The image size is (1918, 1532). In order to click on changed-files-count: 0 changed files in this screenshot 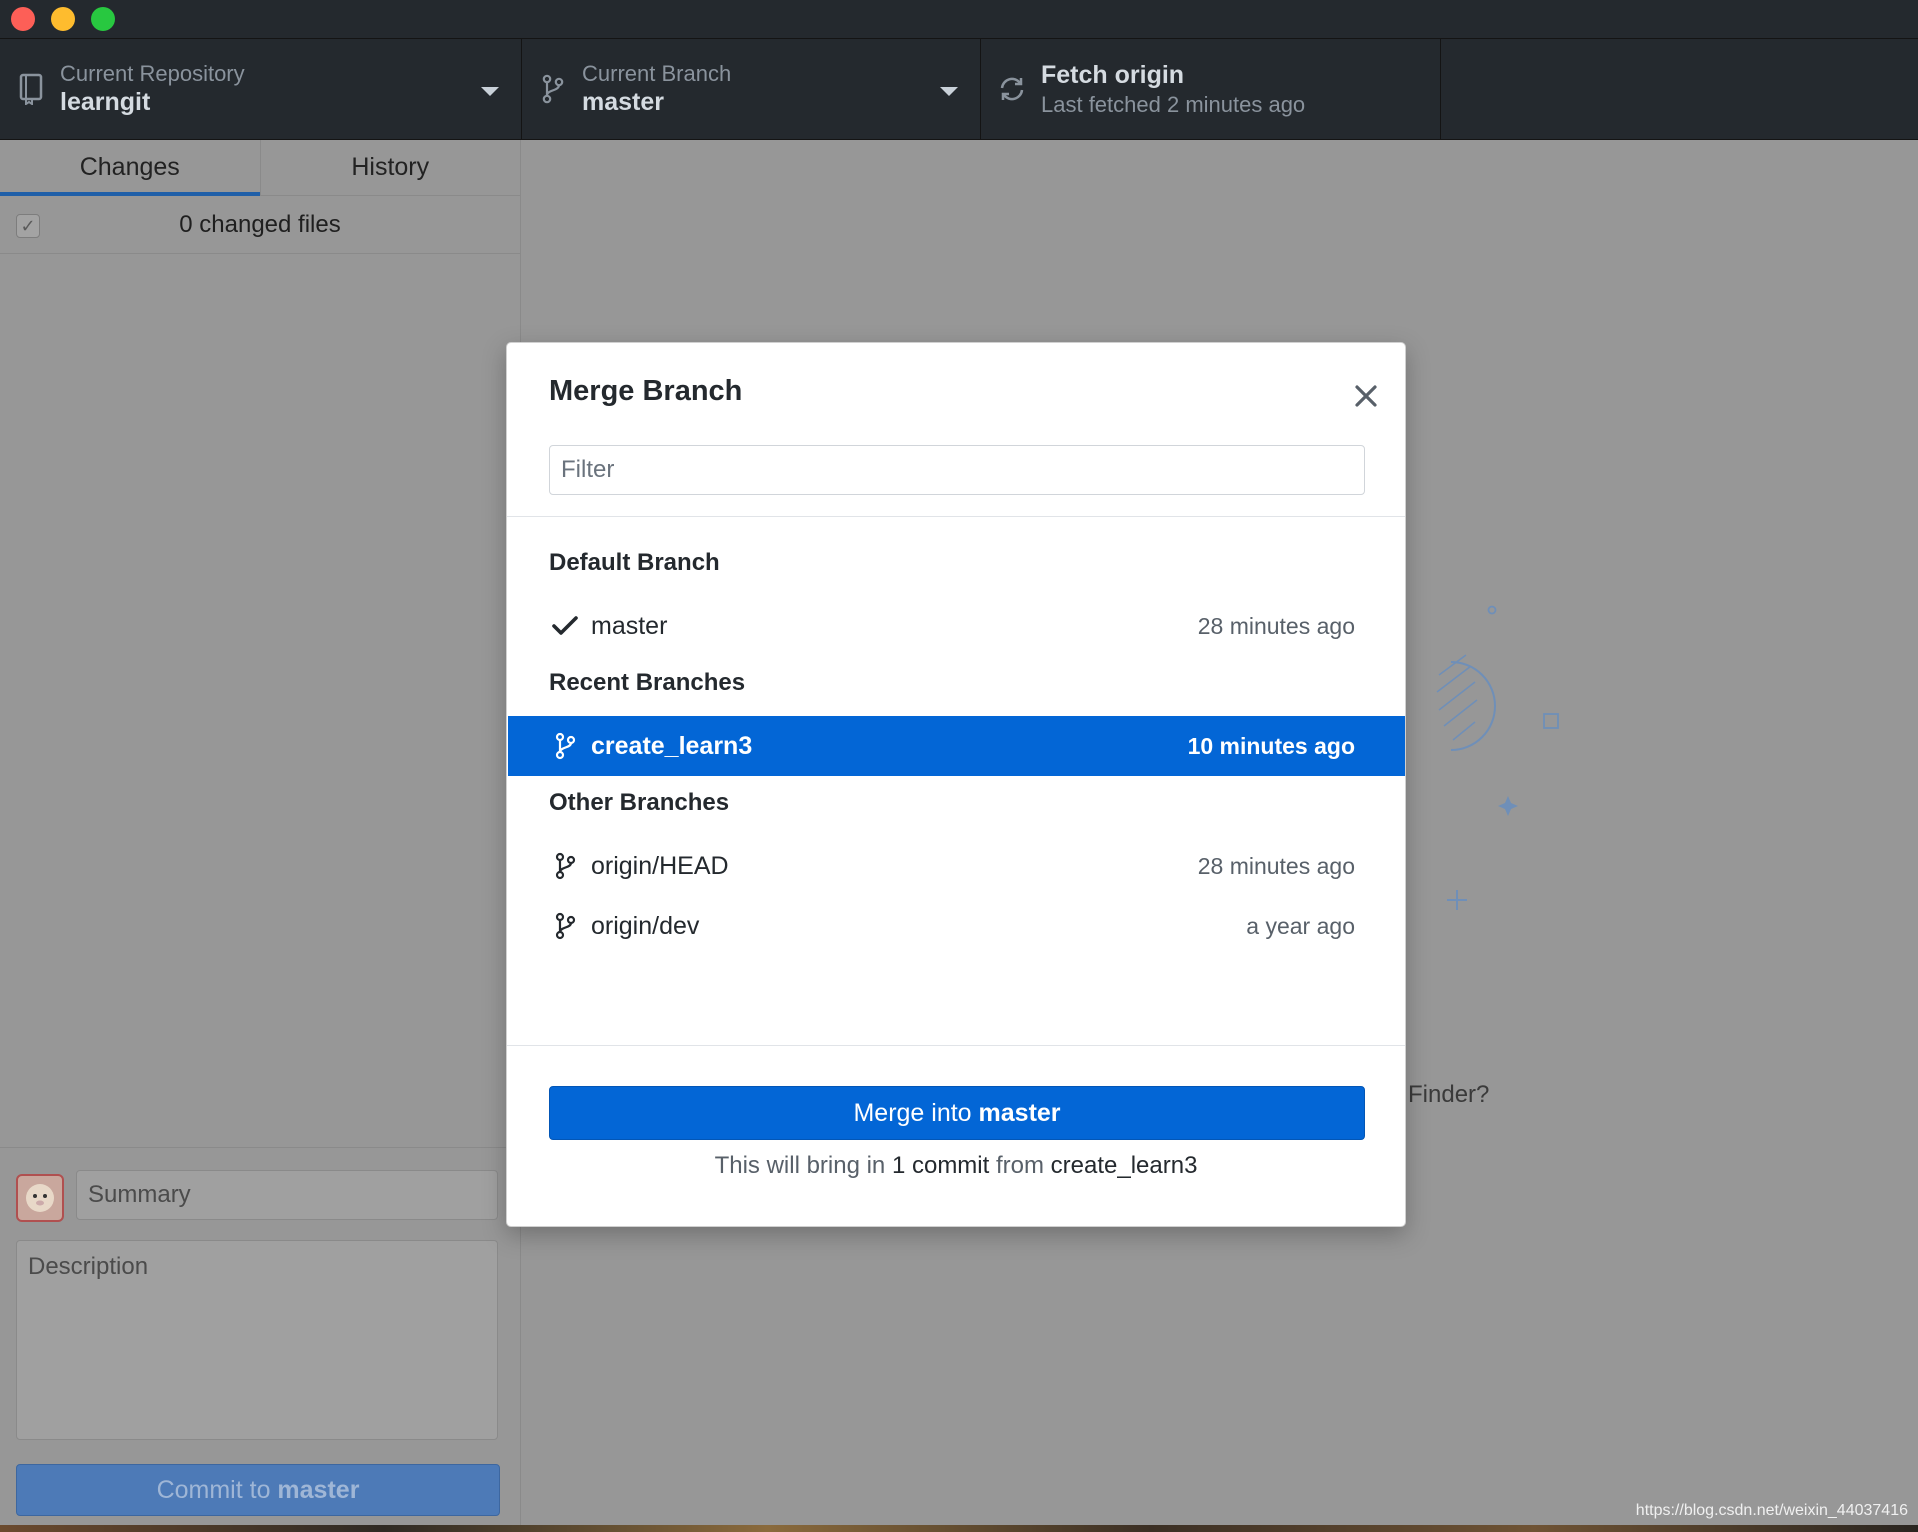, I will do `click(260, 224)`.